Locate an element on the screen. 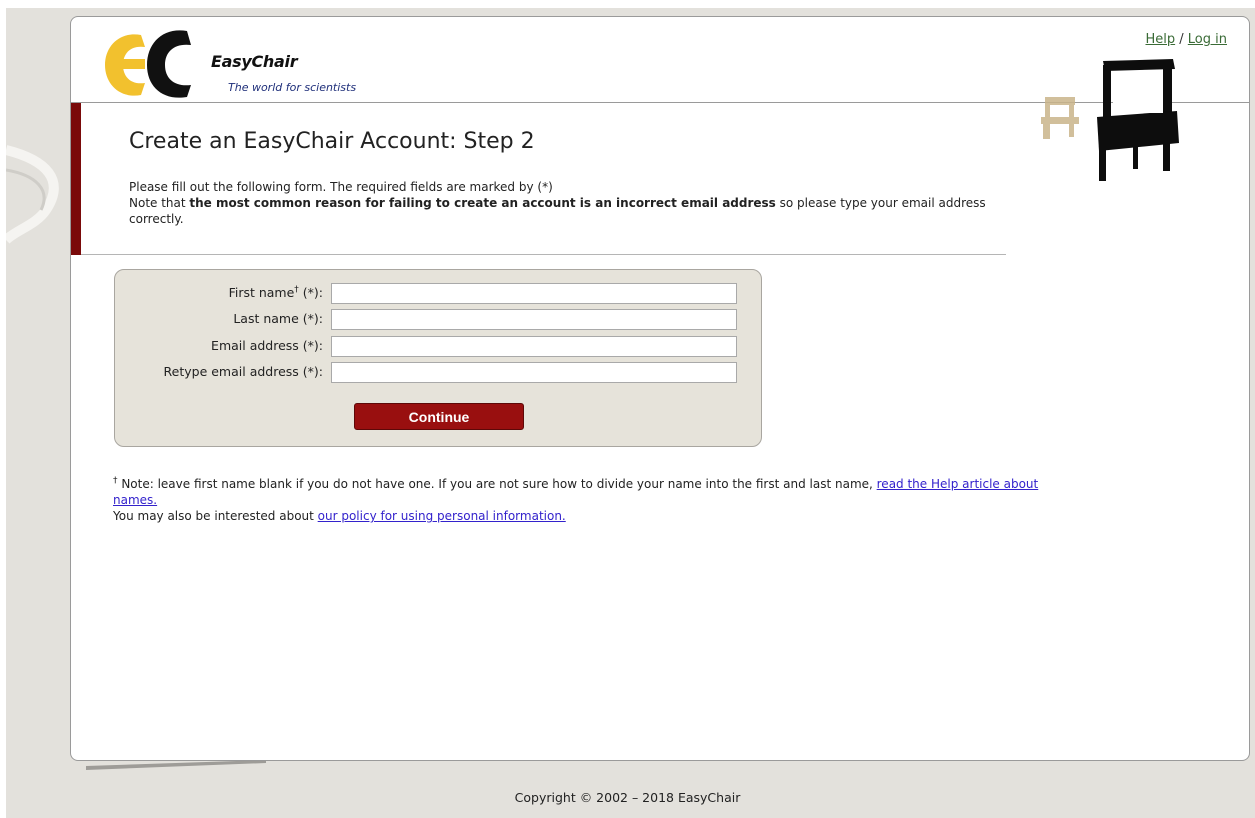 The image size is (1255, 818). accent-bar is located at coordinates (76, 179).